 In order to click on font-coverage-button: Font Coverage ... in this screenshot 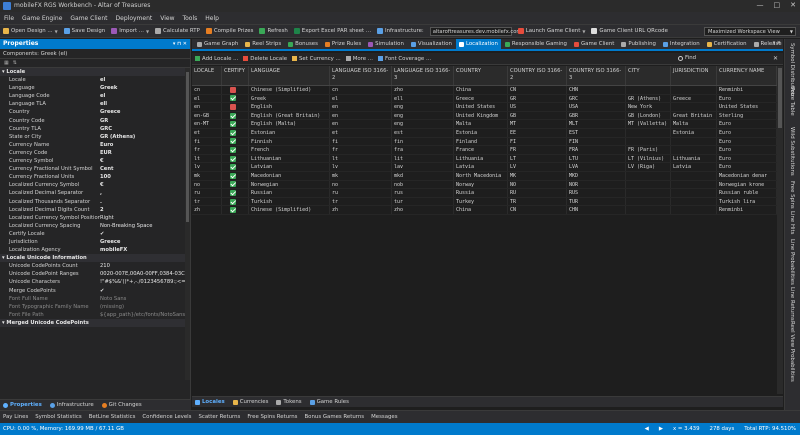, I will do `click(404, 59)`.